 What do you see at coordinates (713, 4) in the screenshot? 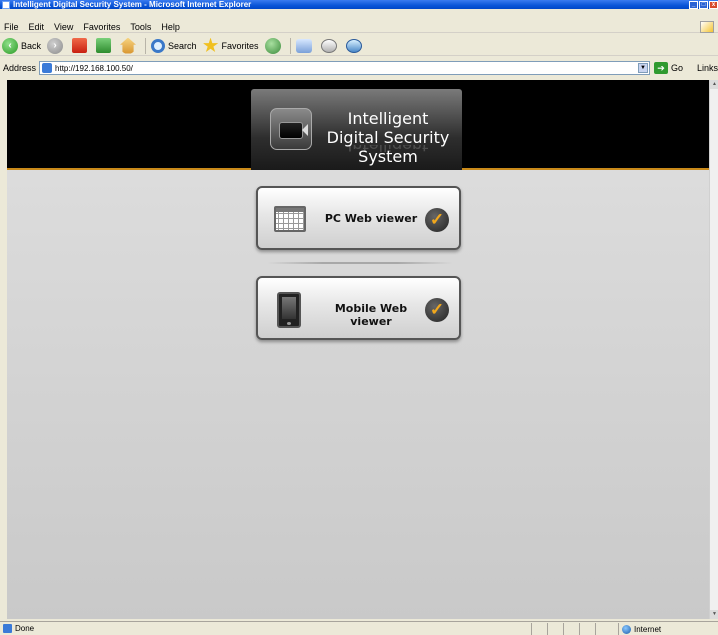
I see `close-button: x` at bounding box center [713, 4].